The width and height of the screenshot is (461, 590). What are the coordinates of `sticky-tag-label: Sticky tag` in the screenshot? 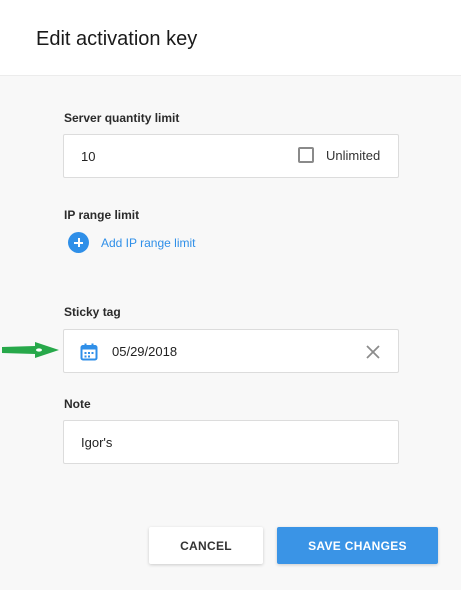 It's located at (92, 312).